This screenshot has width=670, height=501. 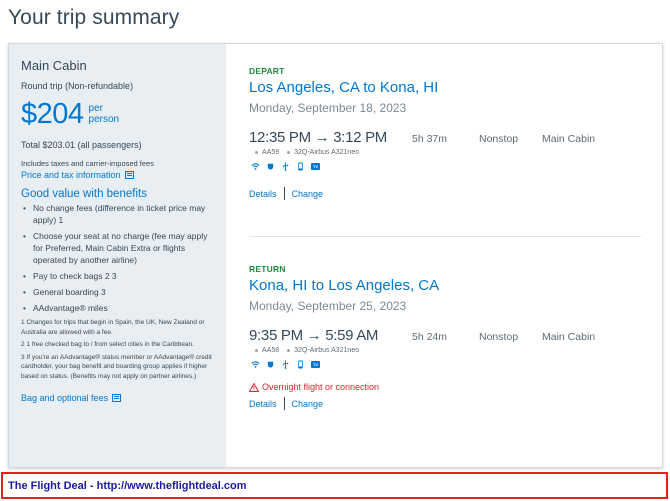 What do you see at coordinates (449, 364) in the screenshot?
I see `return-amenities: TV` at bounding box center [449, 364].